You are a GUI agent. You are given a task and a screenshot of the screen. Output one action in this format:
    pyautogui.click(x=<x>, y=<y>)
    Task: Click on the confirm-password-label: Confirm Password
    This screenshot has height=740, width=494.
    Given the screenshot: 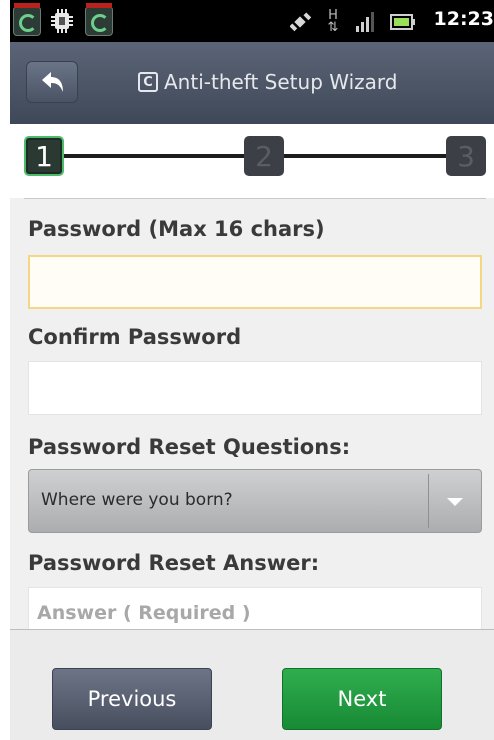 What is the action you would take?
    pyautogui.click(x=135, y=337)
    